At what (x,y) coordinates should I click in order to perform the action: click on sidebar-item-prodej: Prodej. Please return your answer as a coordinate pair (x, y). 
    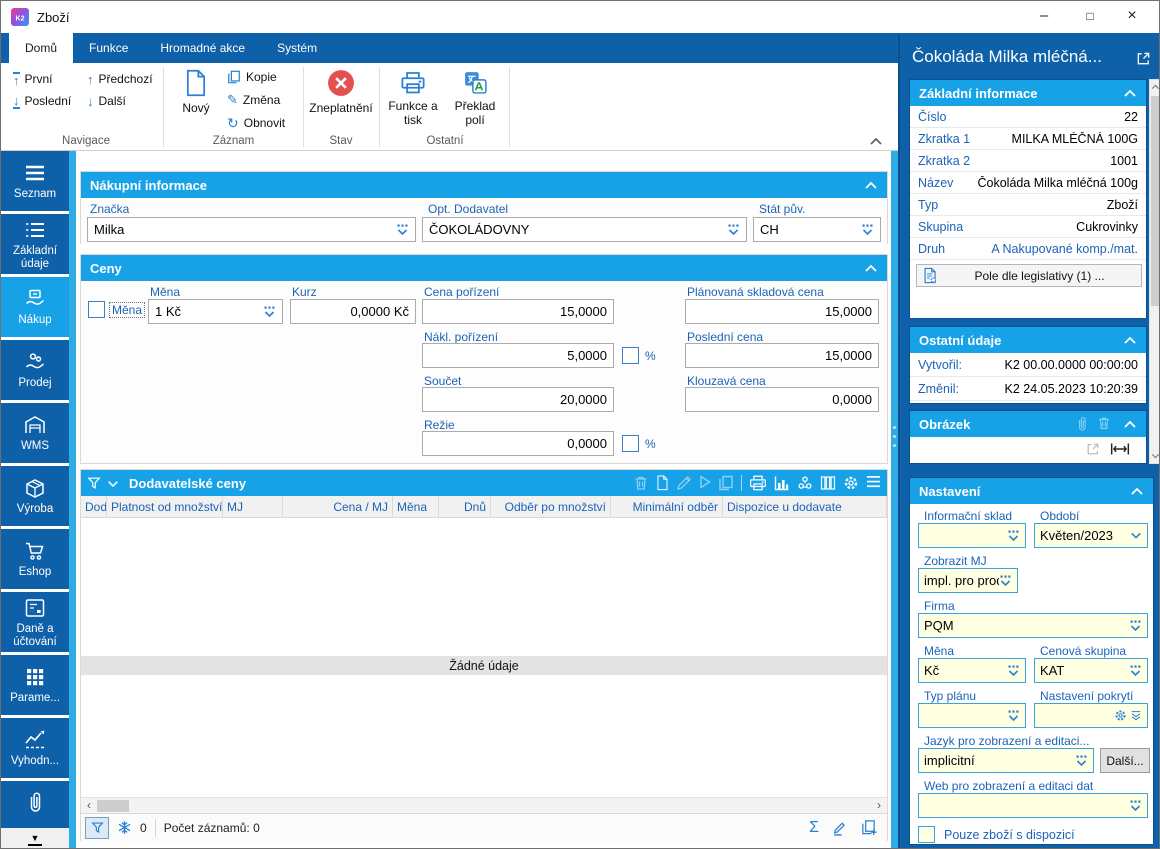
    Looking at the image, I should click on (35, 370).